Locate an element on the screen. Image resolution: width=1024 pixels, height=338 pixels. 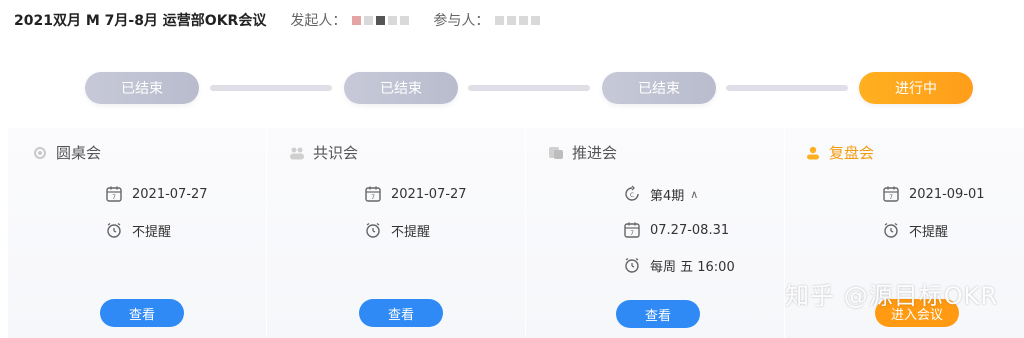
chevron-up-icon: ∧ is located at coordinates (694, 194).